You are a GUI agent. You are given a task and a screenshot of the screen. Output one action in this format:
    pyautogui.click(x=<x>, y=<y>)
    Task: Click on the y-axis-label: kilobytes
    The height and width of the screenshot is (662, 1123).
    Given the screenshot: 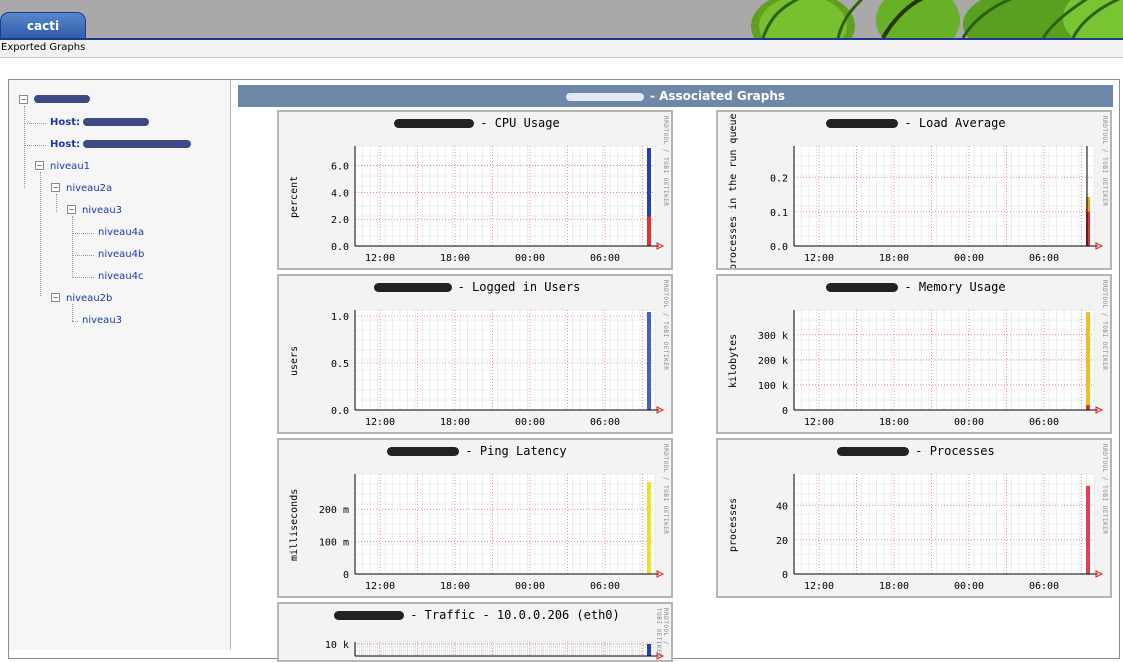 What is the action you would take?
    pyautogui.click(x=733, y=361)
    